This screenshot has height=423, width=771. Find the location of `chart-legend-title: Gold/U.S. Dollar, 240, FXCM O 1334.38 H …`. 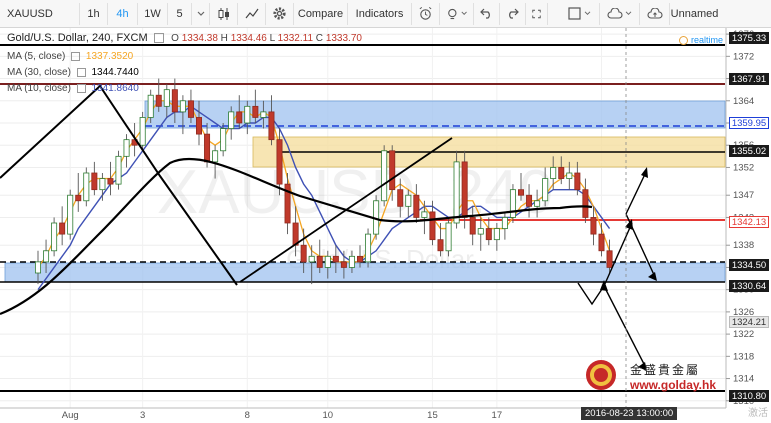

chart-legend-title: Gold/U.S. Dollar, 240, FXCM O 1334.38 H … is located at coordinates (184, 38).